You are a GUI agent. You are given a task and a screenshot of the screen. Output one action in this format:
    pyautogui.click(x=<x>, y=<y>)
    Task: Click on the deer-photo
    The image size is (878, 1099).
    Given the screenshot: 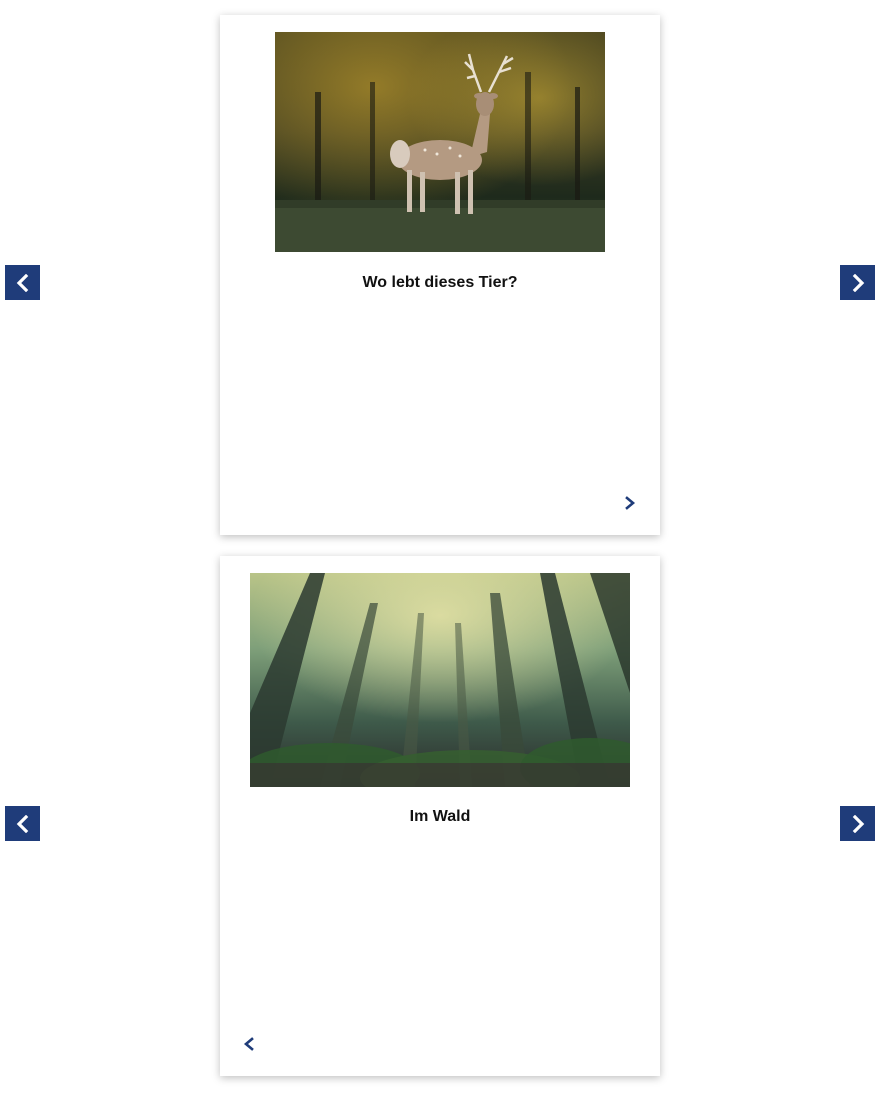 What is the action you would take?
    pyautogui.click(x=440, y=142)
    